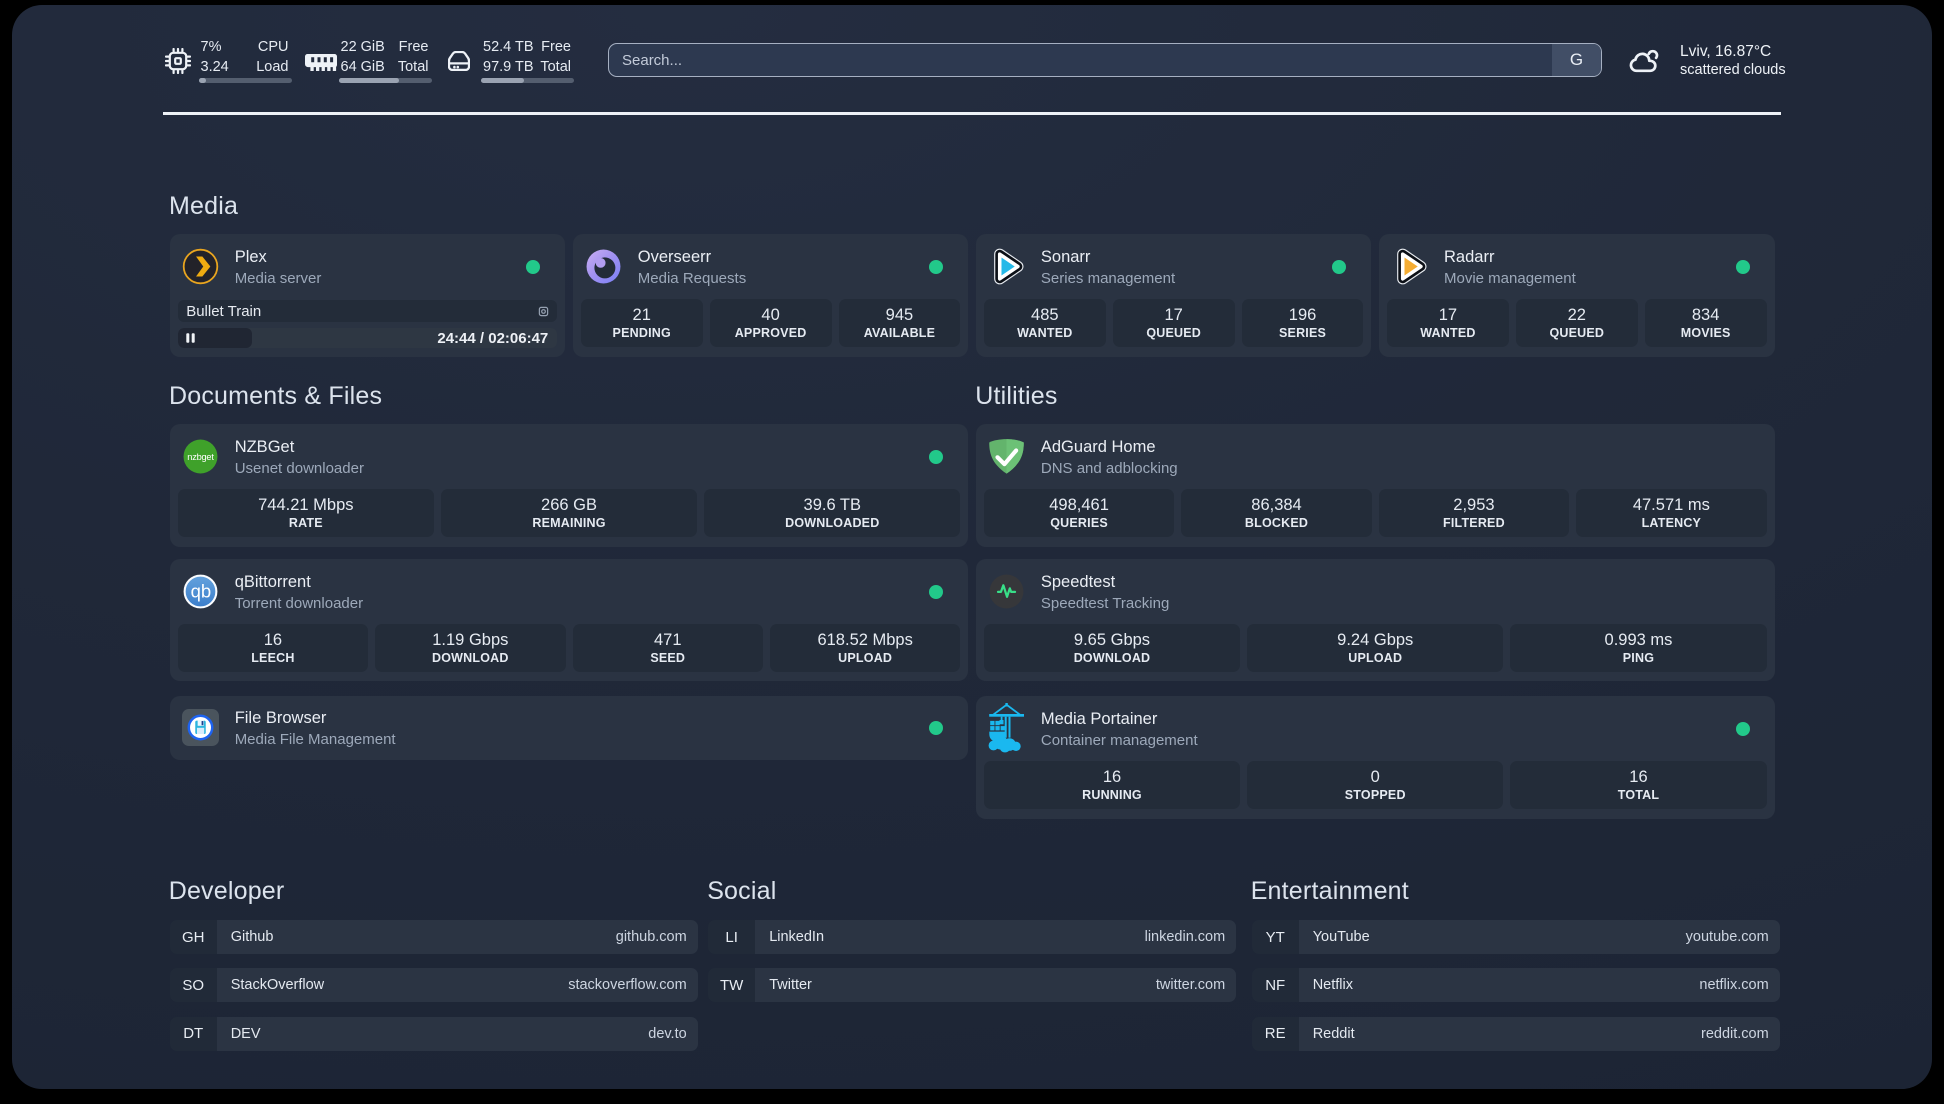 This screenshot has height=1104, width=1944. What do you see at coordinates (200, 457) in the screenshot?
I see `svg-text: nzbget` at bounding box center [200, 457].